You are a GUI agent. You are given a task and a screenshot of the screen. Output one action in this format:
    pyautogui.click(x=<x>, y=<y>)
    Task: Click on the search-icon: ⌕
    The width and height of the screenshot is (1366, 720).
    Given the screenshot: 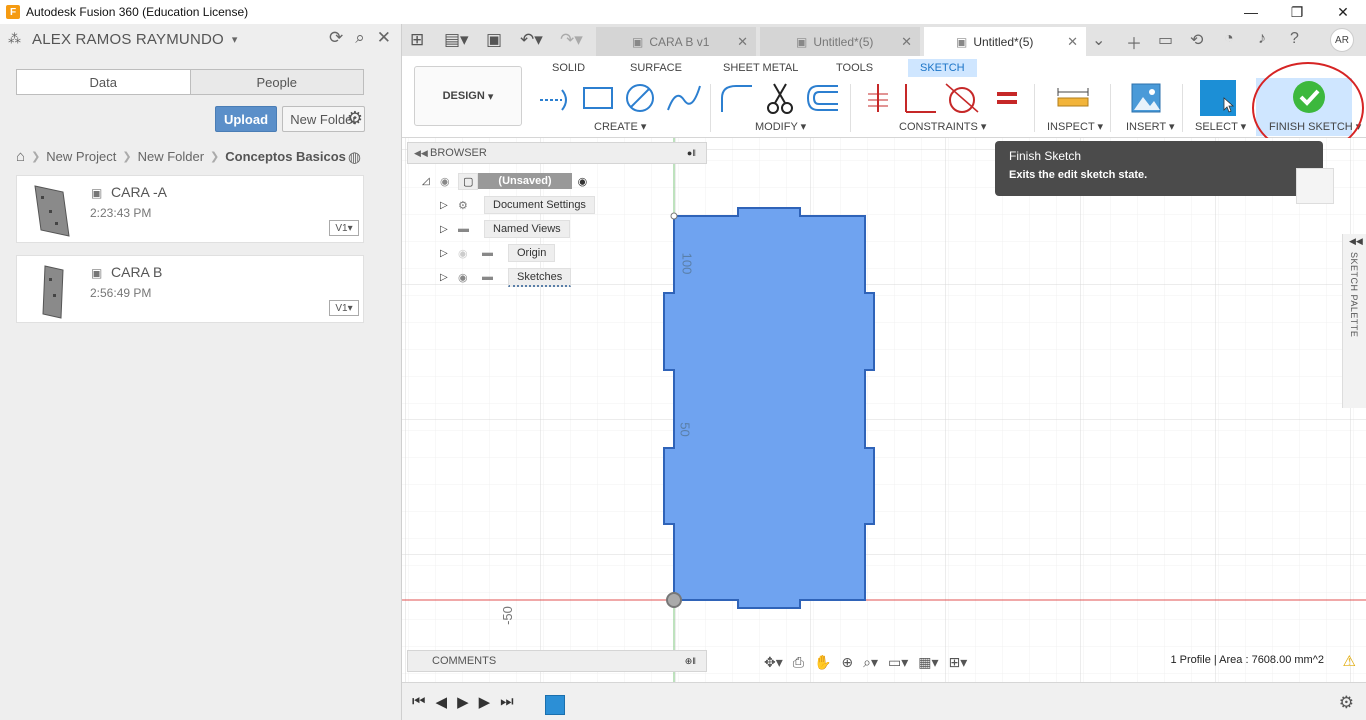 What is the action you would take?
    pyautogui.click(x=360, y=38)
    